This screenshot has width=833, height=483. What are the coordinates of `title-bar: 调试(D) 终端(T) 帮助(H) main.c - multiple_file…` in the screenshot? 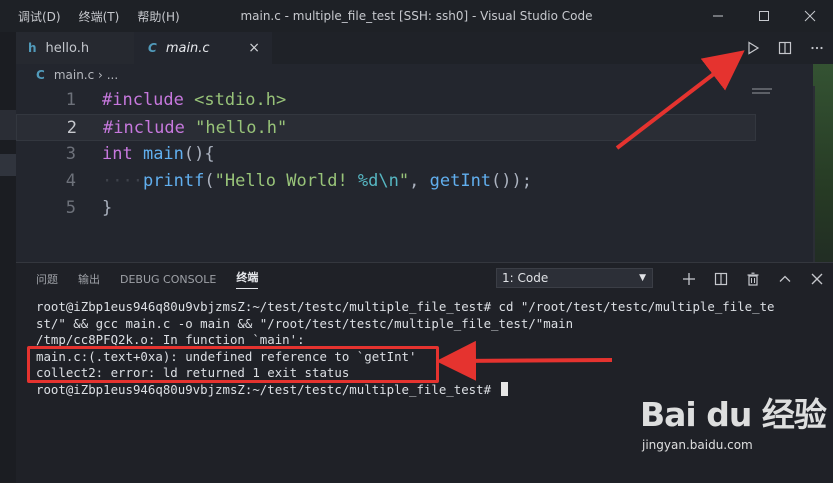 It's located at (416, 16).